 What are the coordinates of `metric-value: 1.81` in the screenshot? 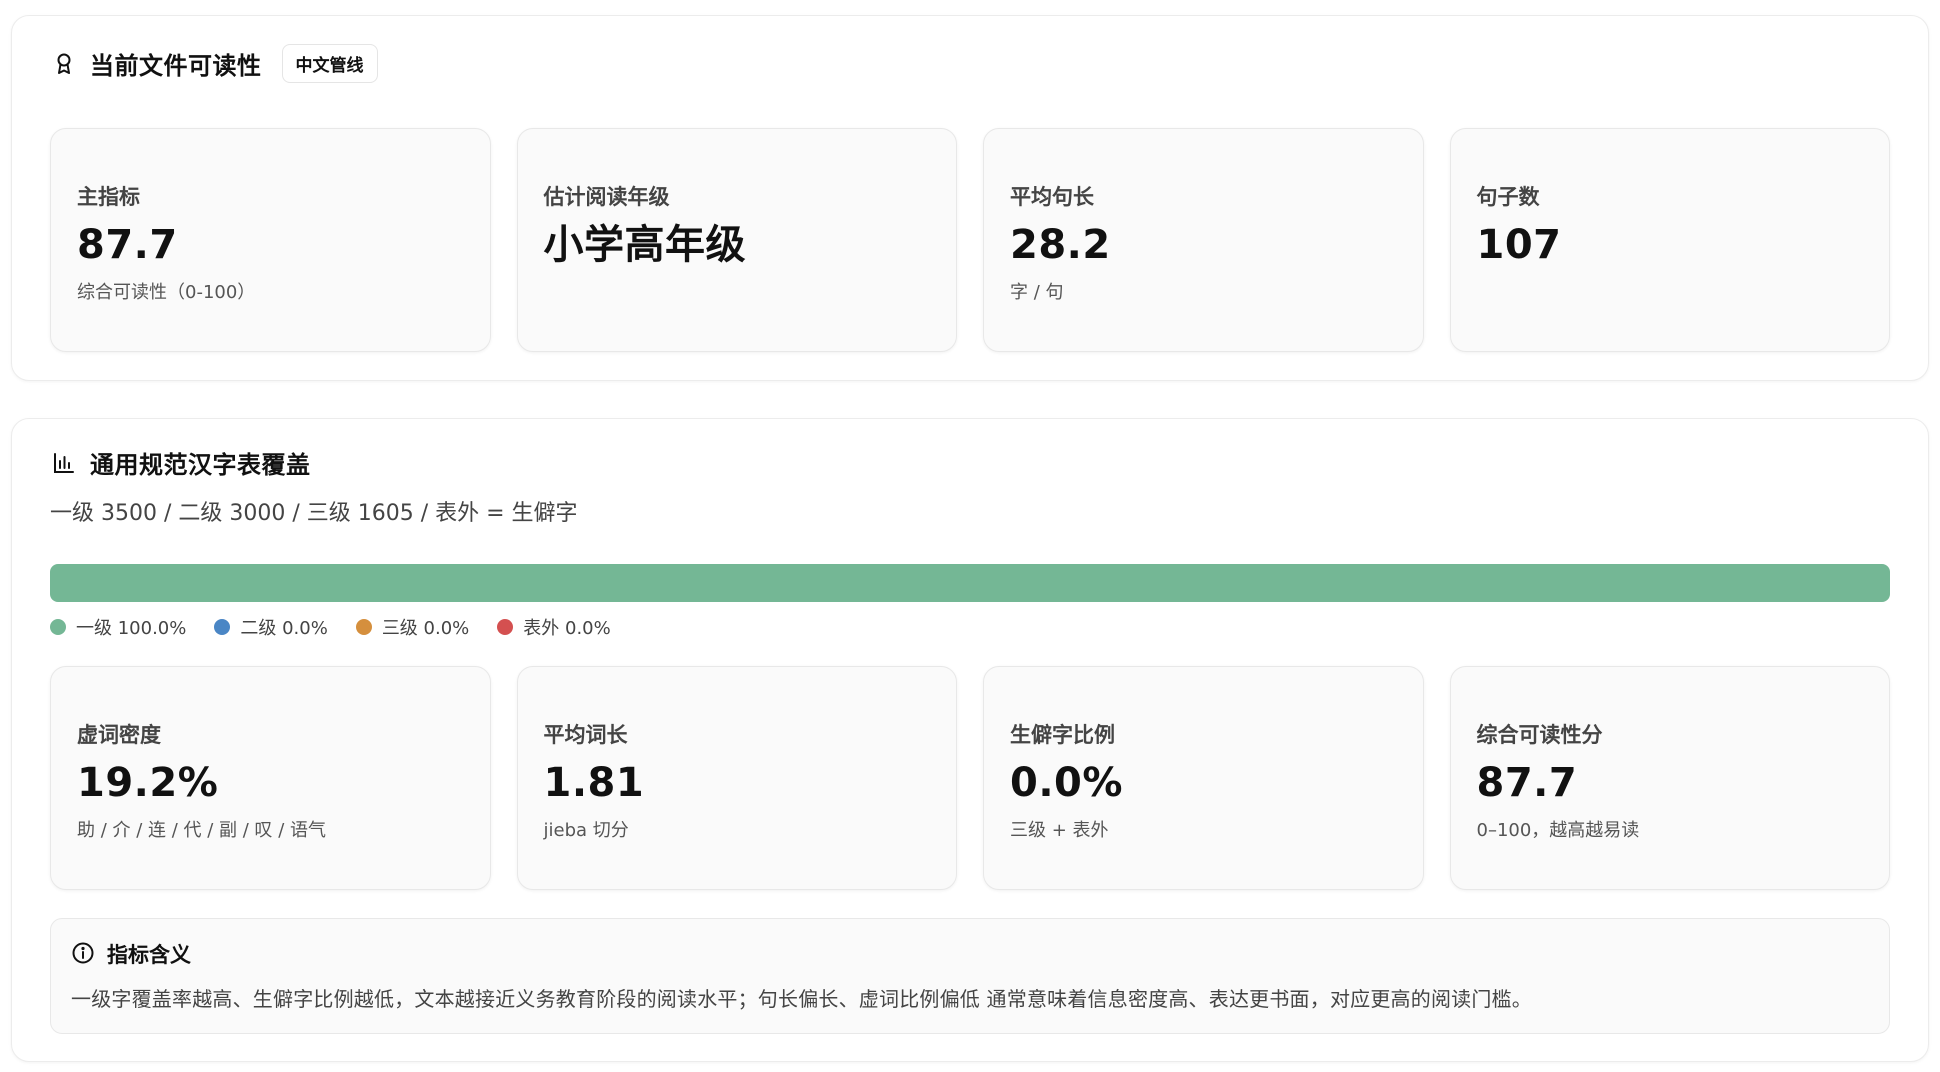 It's located at (594, 783).